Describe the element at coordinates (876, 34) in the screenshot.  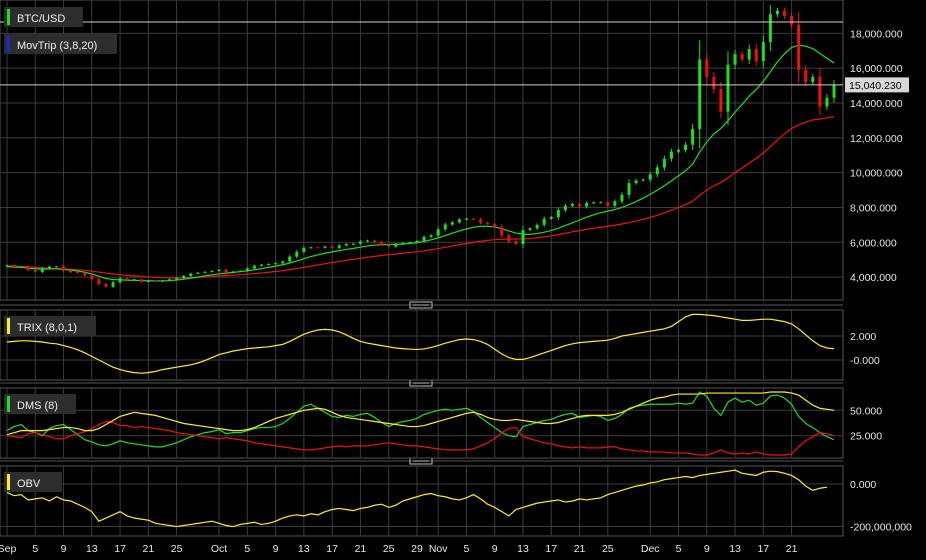
I see `y-tick-label: 18,000.000` at that location.